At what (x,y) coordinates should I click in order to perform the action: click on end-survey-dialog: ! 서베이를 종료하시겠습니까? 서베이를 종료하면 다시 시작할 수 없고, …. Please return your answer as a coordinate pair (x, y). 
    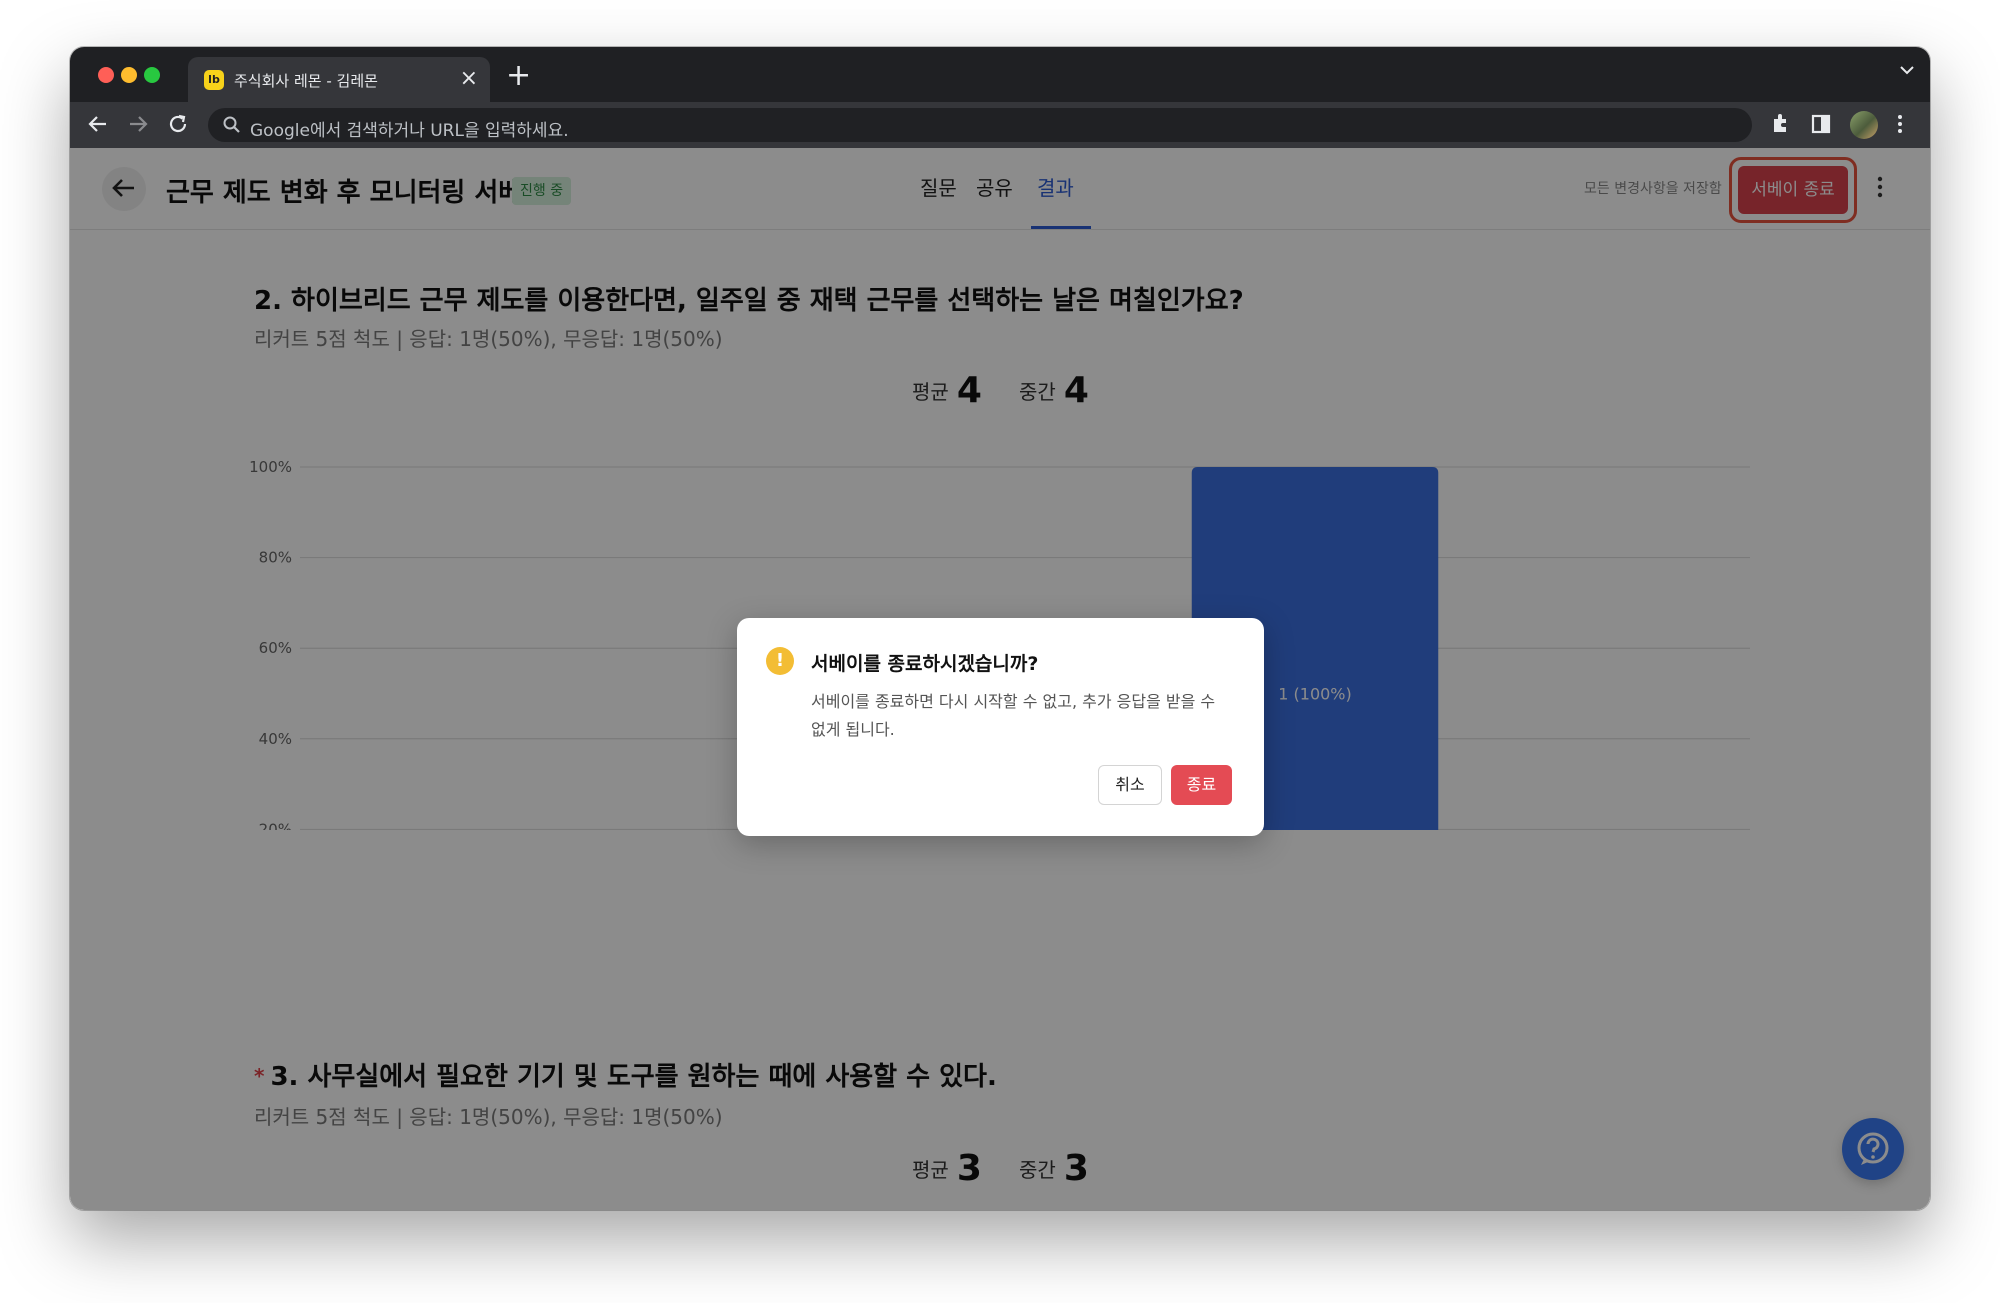
    Looking at the image, I should click on (1000, 727).